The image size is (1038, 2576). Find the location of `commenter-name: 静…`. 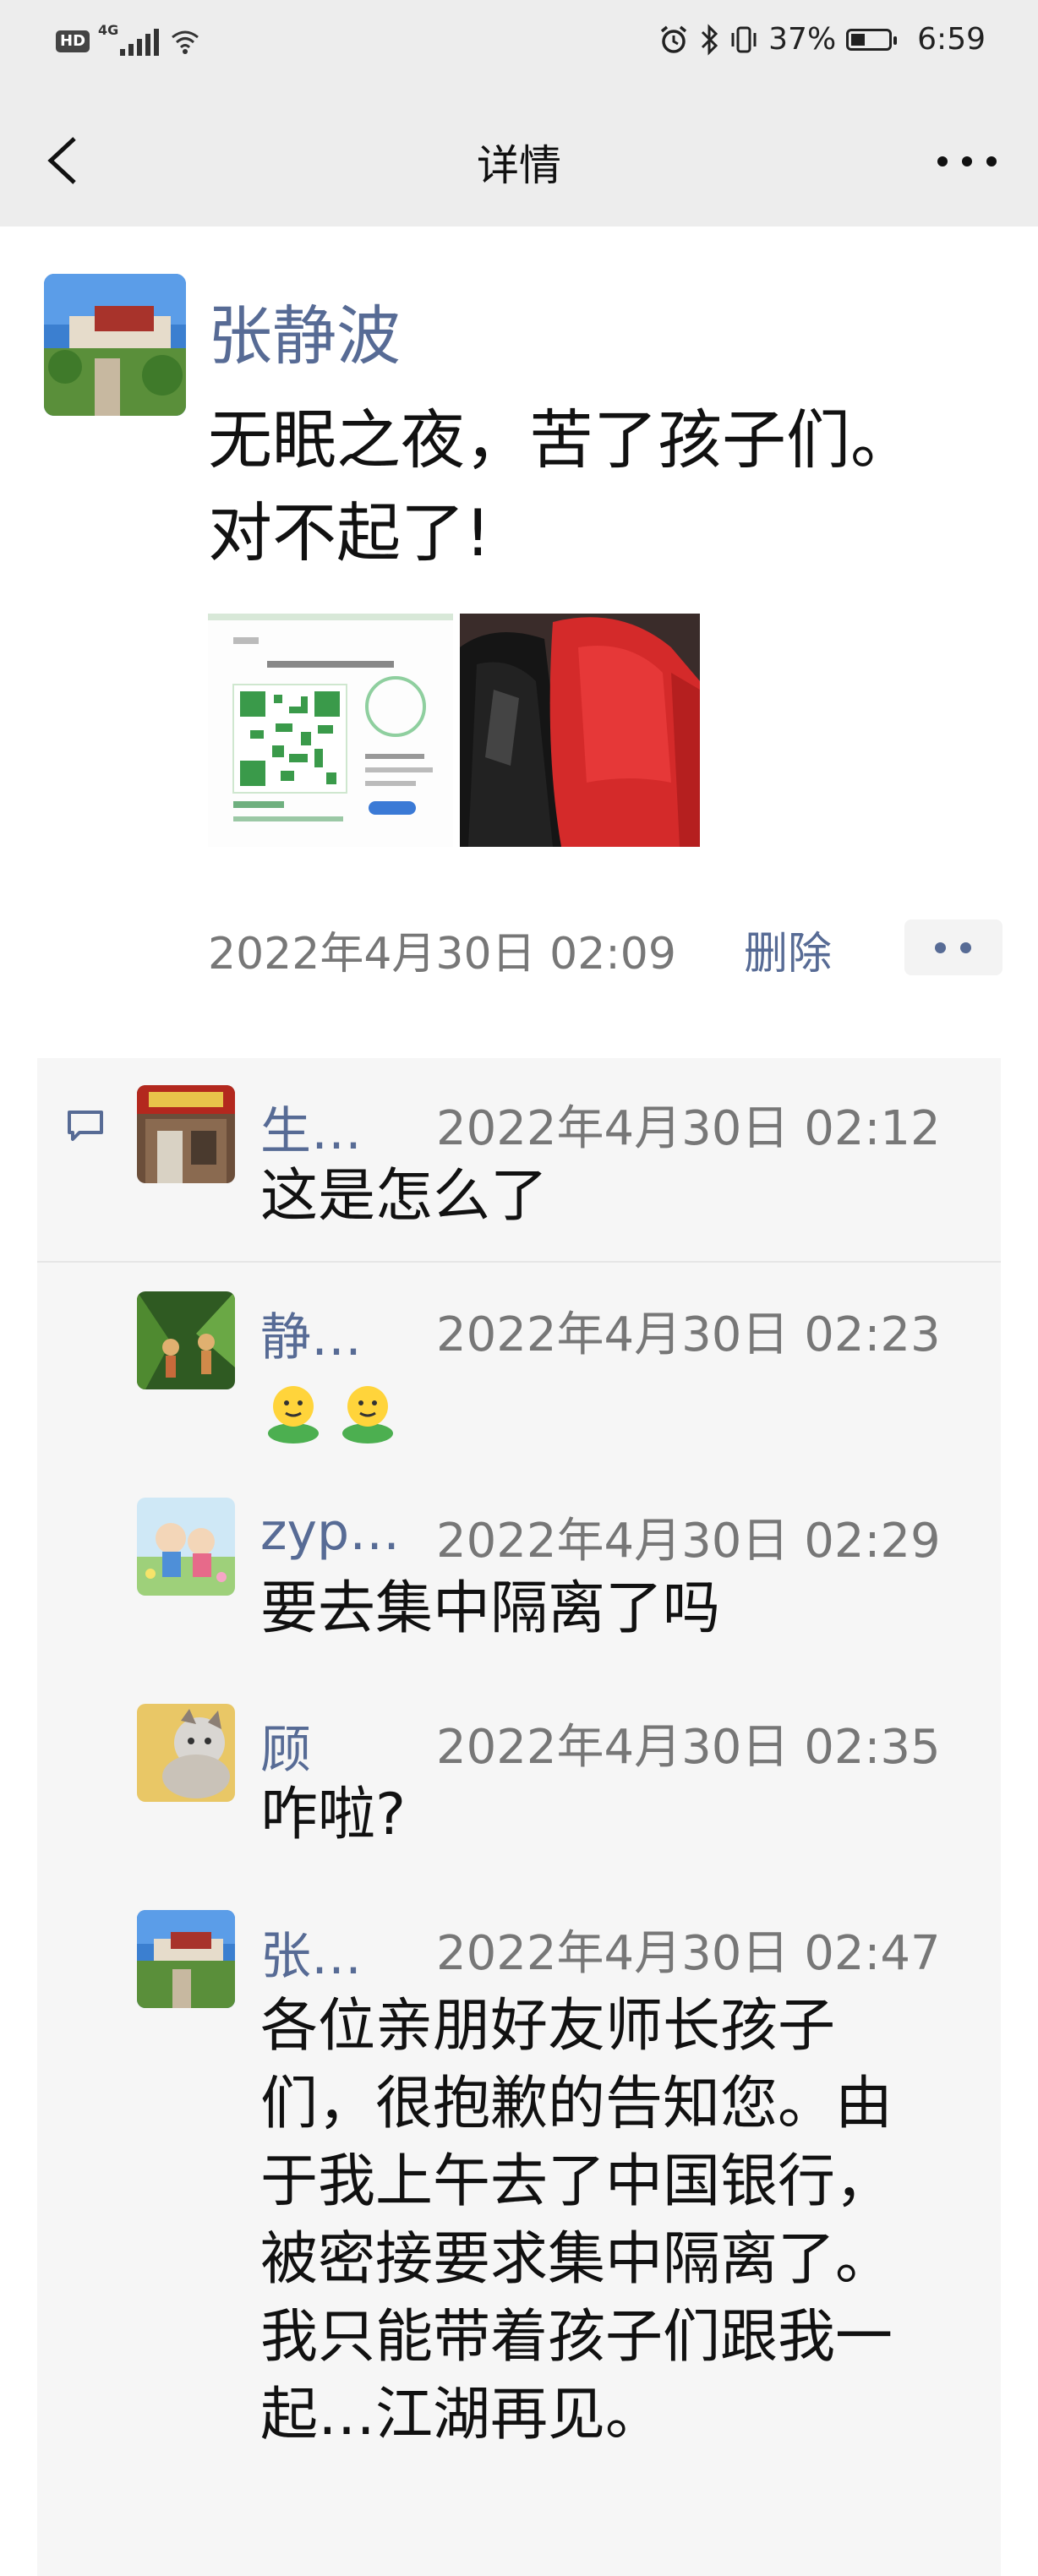

commenter-name: 静… is located at coordinates (311, 1333).